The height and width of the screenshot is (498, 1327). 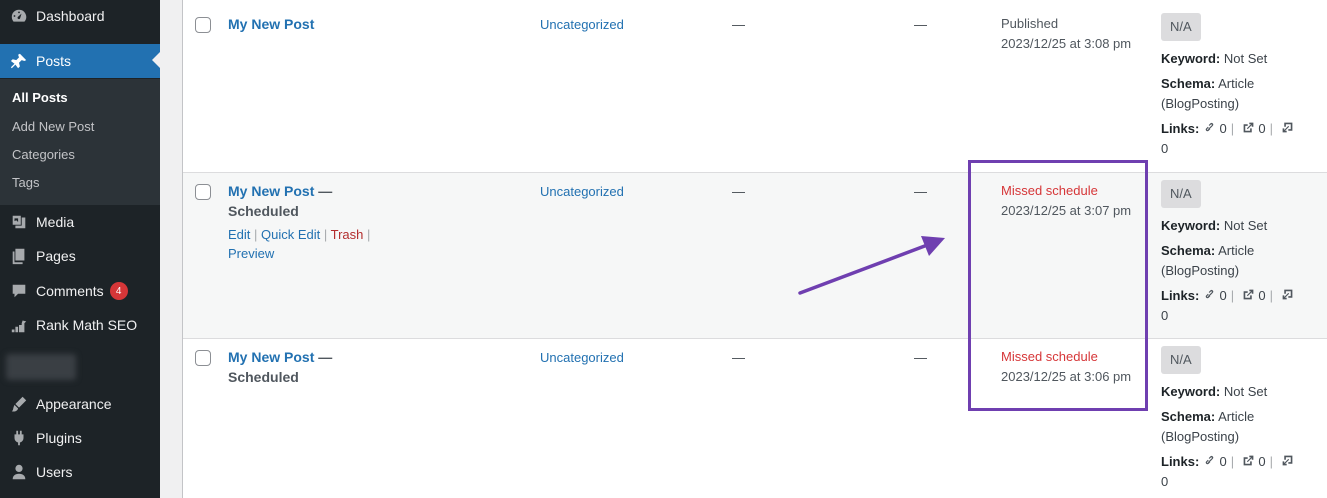 What do you see at coordinates (70, 291) in the screenshot?
I see `menu-comments-label: Comments` at bounding box center [70, 291].